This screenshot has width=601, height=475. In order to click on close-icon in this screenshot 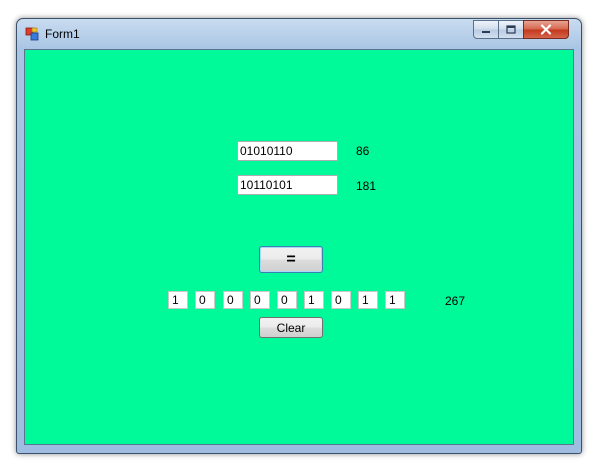, I will do `click(546, 29)`.